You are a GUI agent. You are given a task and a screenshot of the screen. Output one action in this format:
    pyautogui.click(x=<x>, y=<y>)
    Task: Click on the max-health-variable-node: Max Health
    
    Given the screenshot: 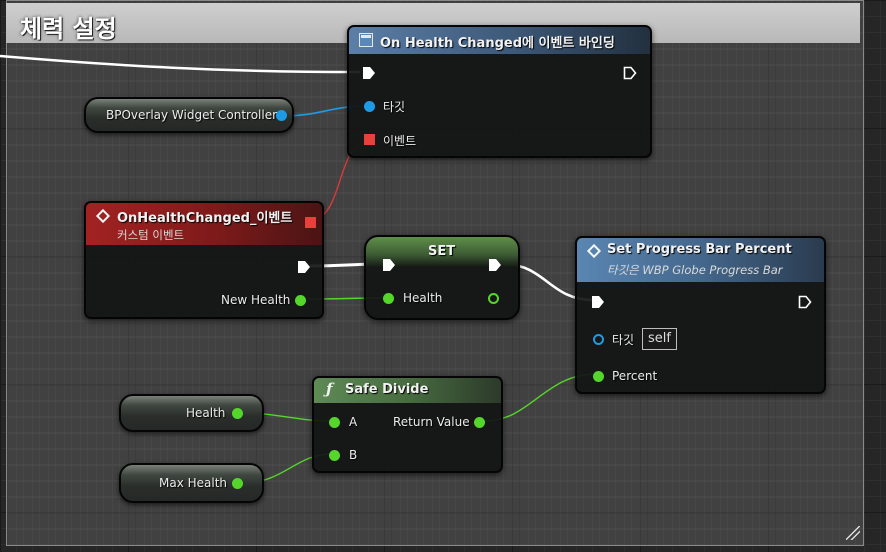 What is the action you would take?
    pyautogui.click(x=191, y=483)
    